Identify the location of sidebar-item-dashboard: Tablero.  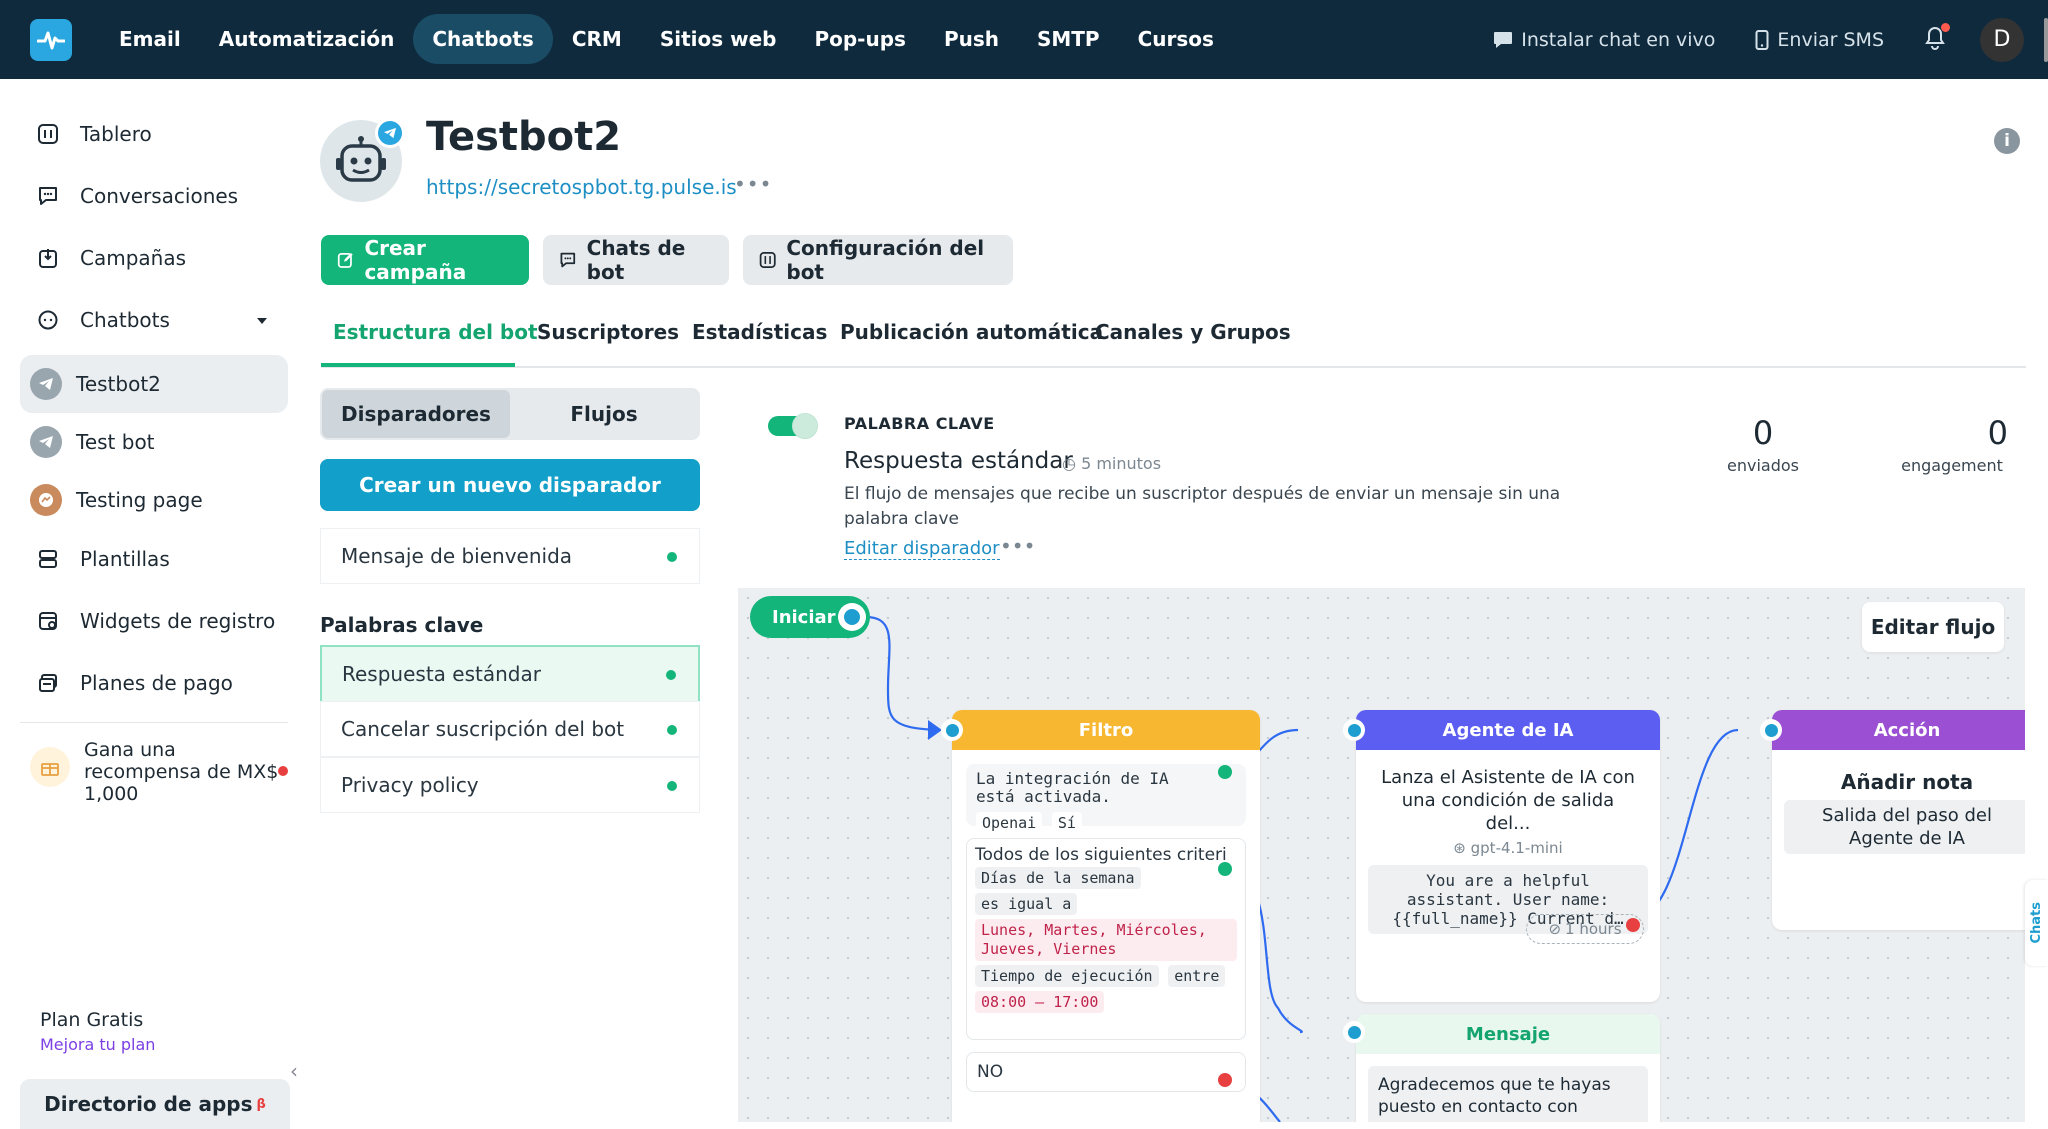
(154, 134).